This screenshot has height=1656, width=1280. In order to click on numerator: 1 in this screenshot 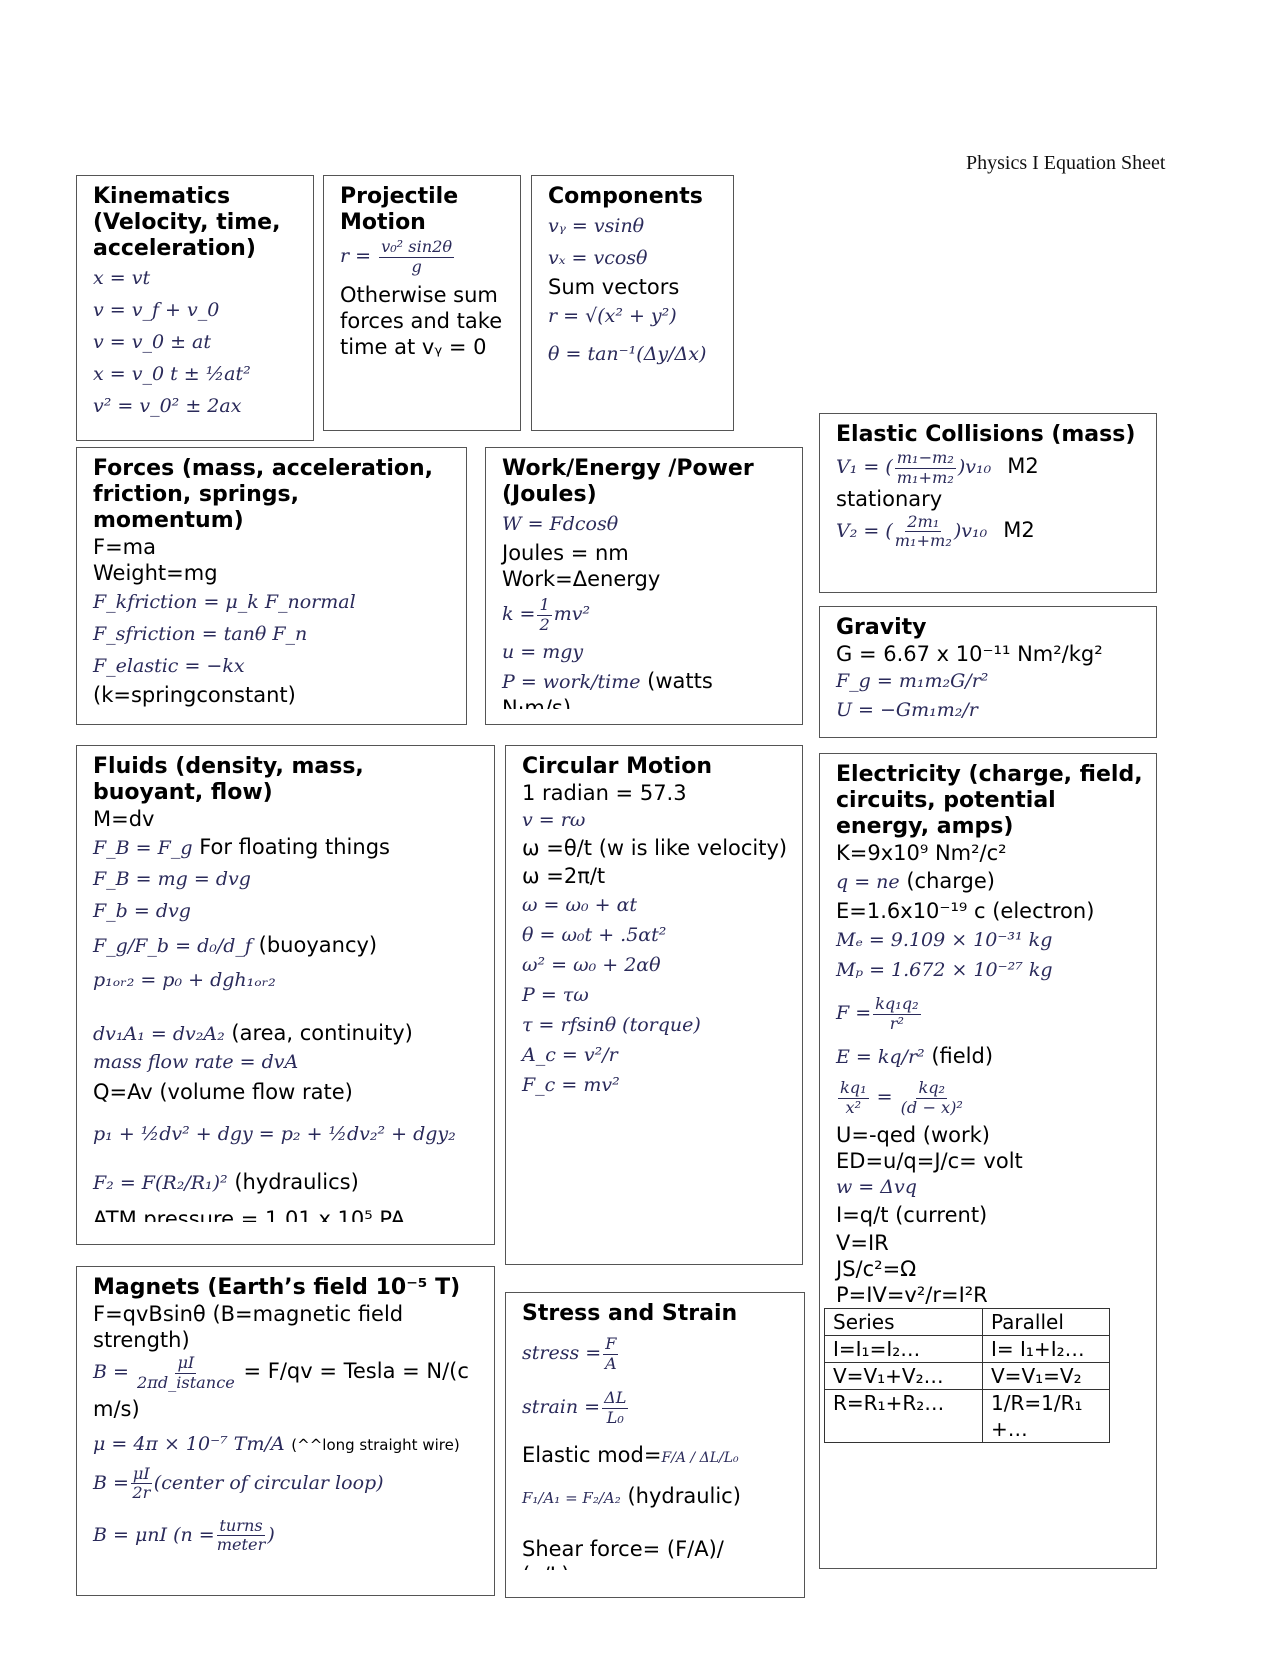, I will do `click(544, 605)`.